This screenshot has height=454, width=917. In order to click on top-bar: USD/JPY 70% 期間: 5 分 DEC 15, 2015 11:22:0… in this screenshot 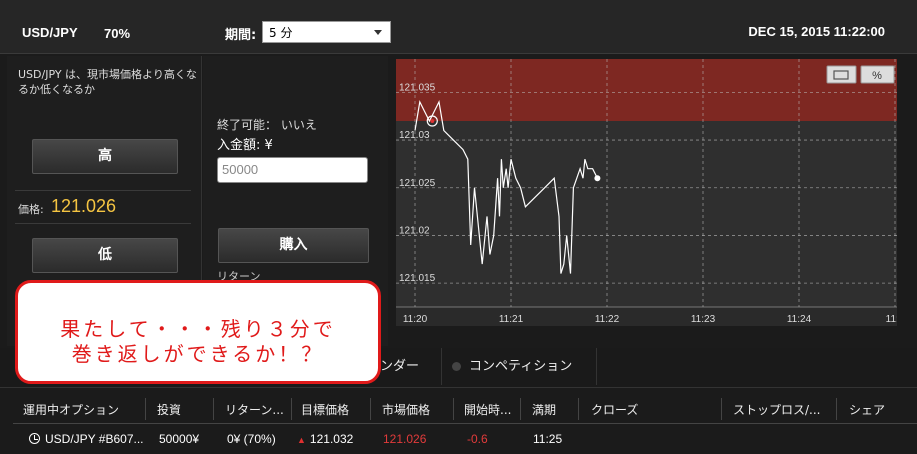, I will do `click(458, 27)`.